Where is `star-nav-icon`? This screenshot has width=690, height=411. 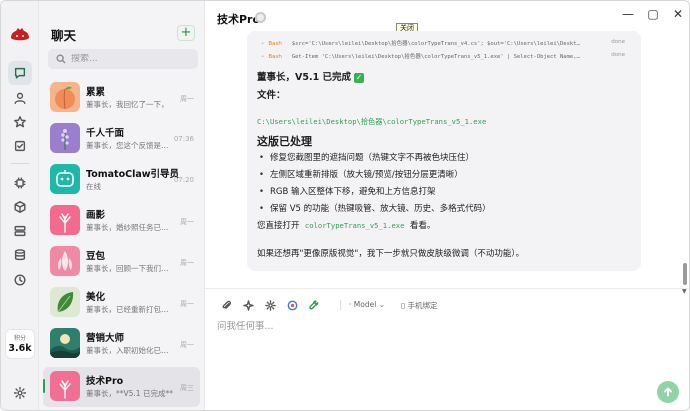
star-nav-icon is located at coordinates (20, 122).